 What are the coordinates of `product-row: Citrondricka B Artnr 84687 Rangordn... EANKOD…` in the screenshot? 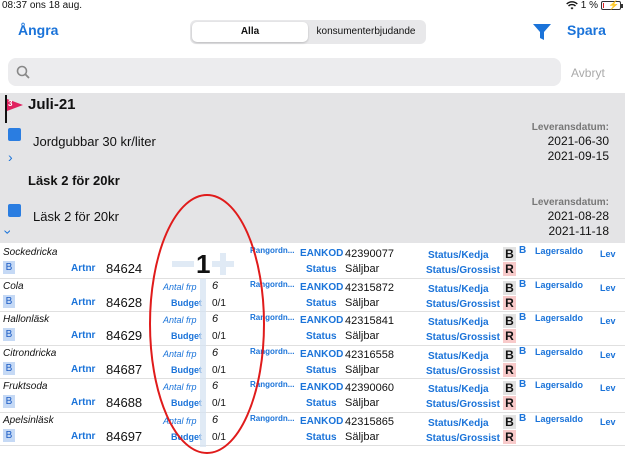 It's located at (312, 362).